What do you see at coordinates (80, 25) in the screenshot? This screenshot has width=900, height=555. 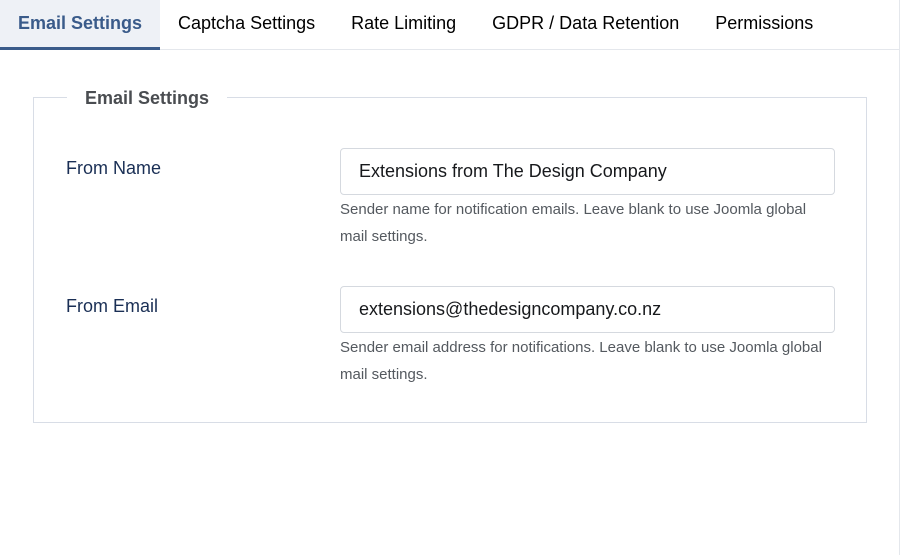 I see `tab-email-settings: Email Settings` at bounding box center [80, 25].